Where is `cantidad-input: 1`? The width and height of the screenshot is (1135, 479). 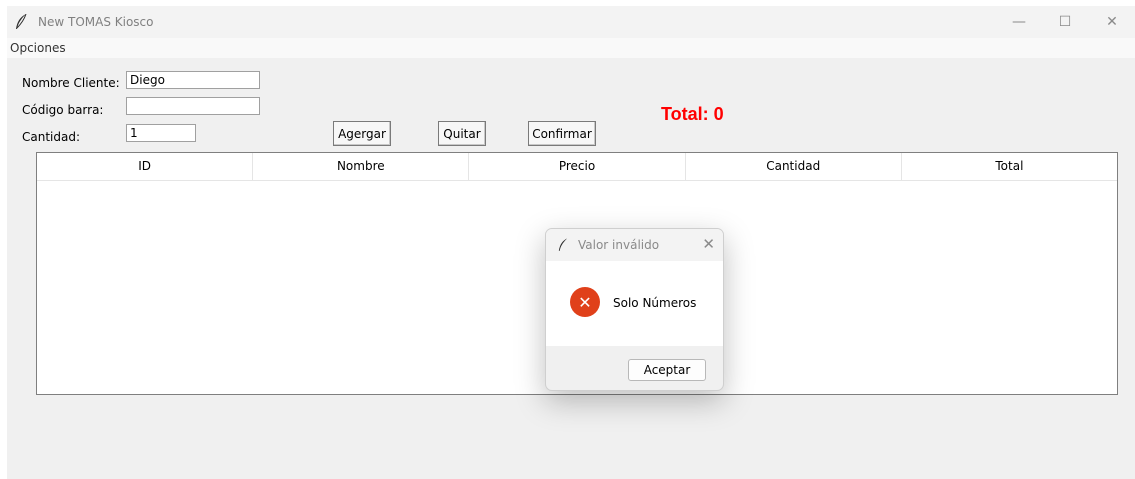 cantidad-input: 1 is located at coordinates (161, 133).